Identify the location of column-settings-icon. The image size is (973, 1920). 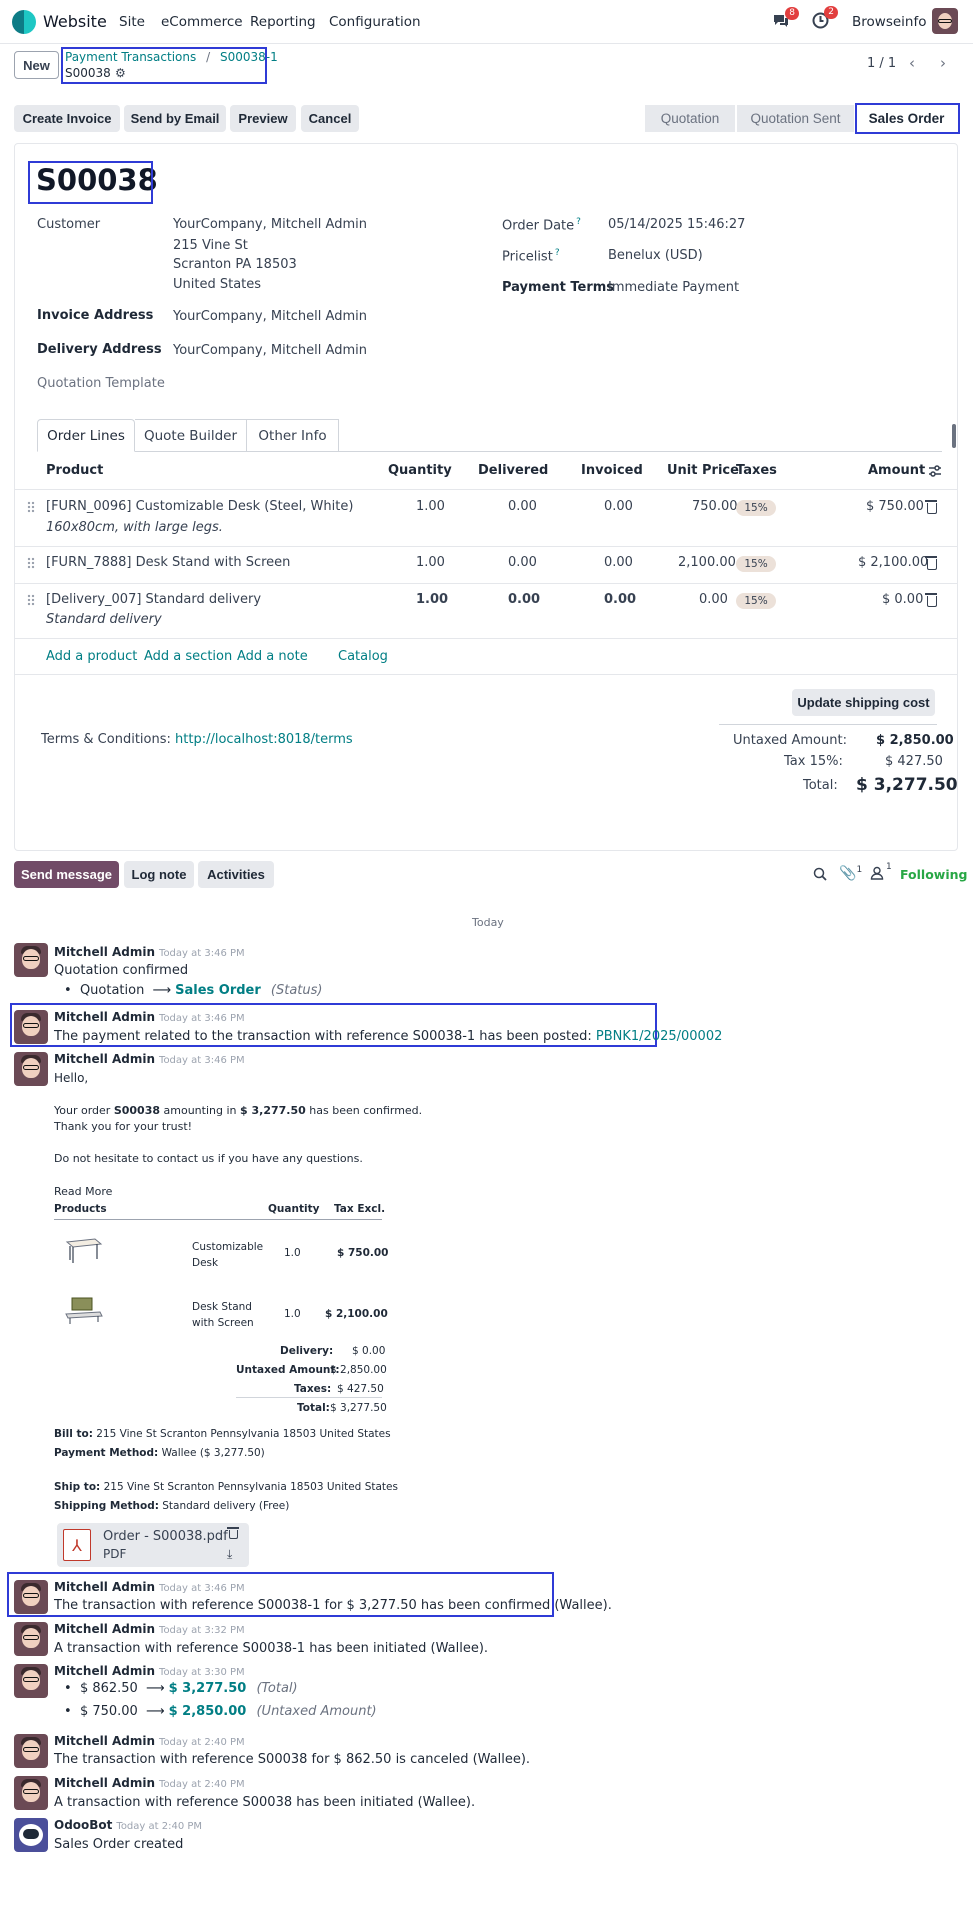
(935, 471).